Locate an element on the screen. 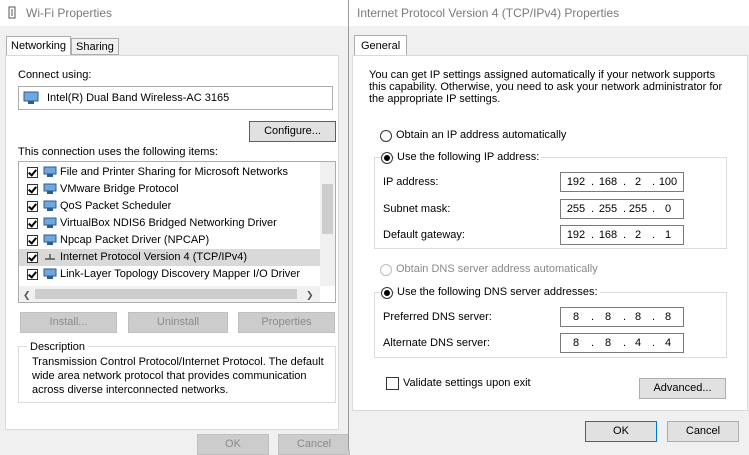 The width and height of the screenshot is (749, 455). tab-general: General is located at coordinates (381, 45).